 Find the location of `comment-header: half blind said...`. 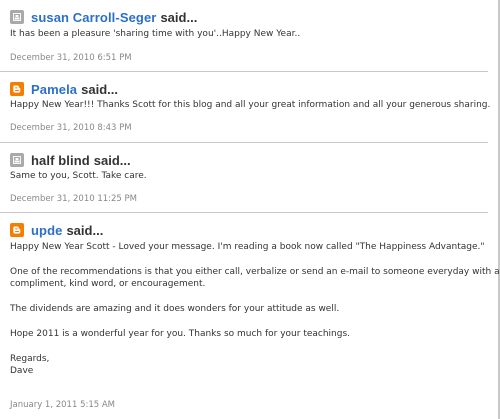

comment-header: half blind said... is located at coordinates (70, 160).